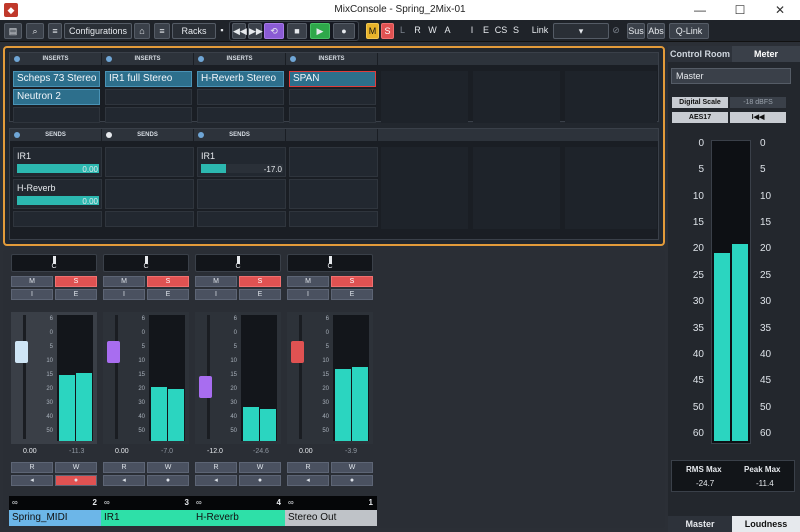  I want to click on peak-value: -24.6, so click(261, 451).